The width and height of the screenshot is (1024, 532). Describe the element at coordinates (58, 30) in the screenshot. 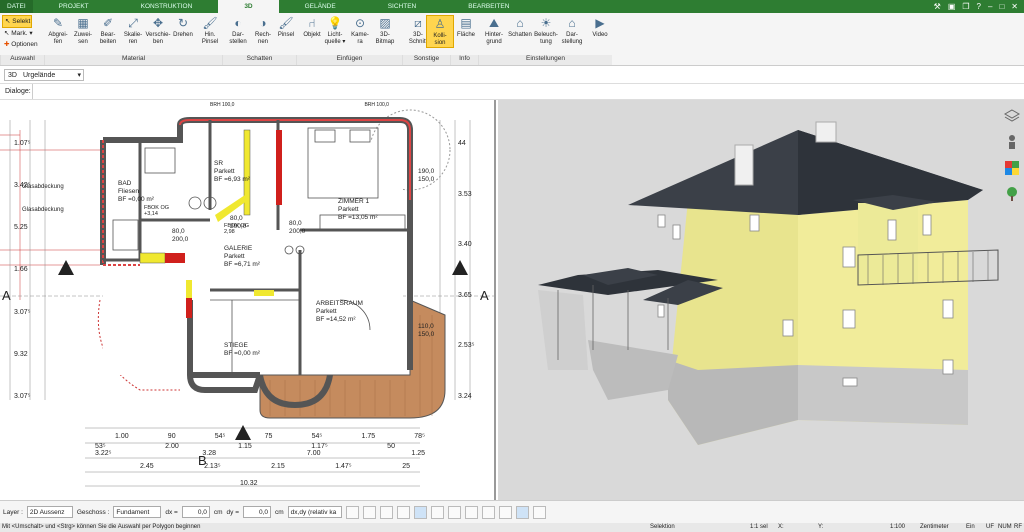

I see `ribbon-button-0: ✎ Abgrei- fen` at that location.